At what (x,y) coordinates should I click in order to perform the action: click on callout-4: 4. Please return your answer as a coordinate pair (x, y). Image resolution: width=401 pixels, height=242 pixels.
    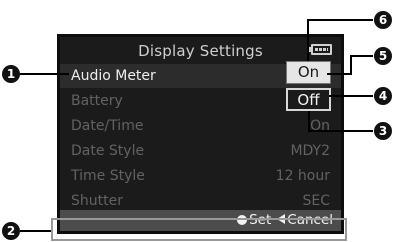
    Looking at the image, I should click on (383, 96).